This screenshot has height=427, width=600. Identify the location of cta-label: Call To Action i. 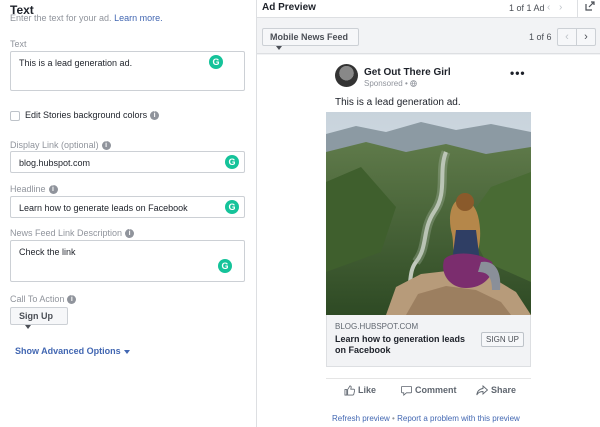
(43, 299).